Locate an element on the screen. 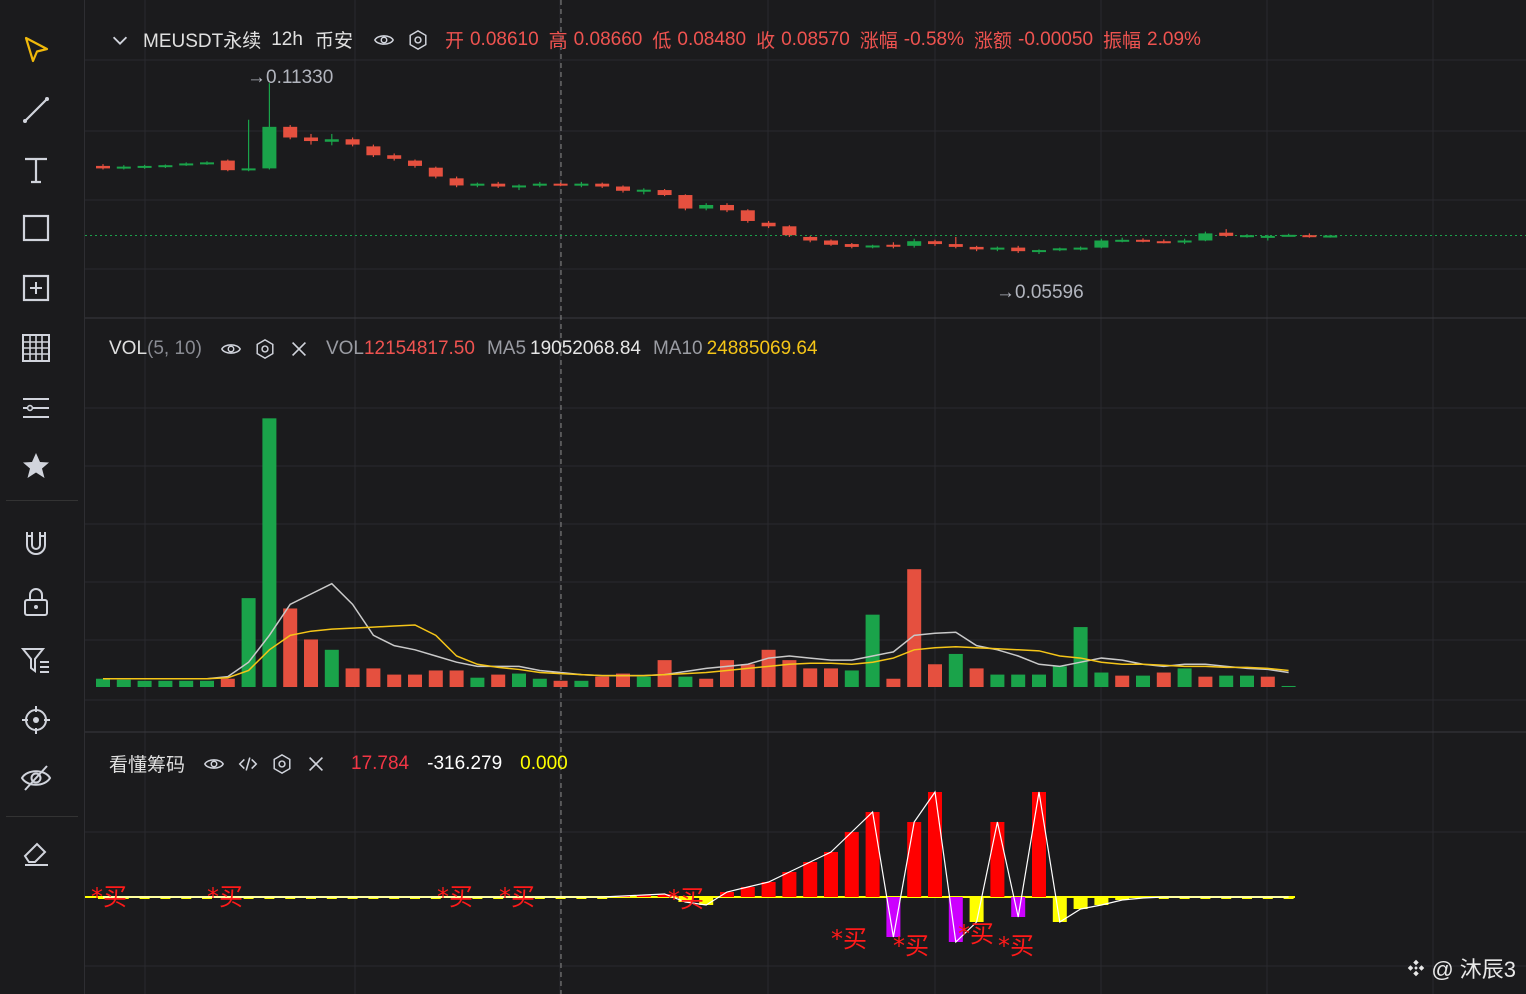  favorite-star-icon is located at coordinates (36, 466).